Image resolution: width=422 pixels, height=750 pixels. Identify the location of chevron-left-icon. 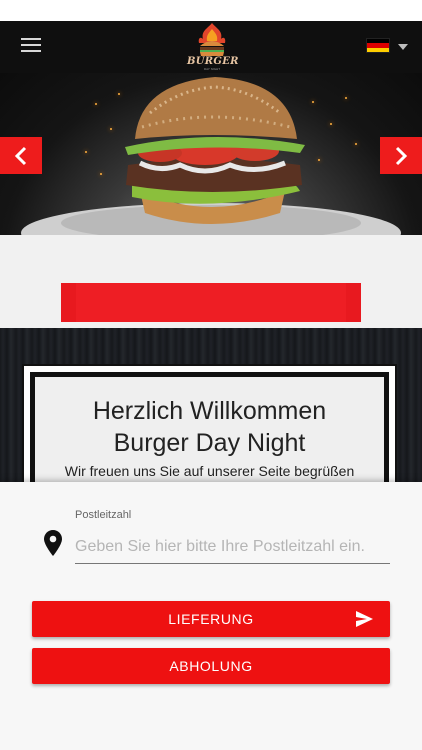
(20, 155).